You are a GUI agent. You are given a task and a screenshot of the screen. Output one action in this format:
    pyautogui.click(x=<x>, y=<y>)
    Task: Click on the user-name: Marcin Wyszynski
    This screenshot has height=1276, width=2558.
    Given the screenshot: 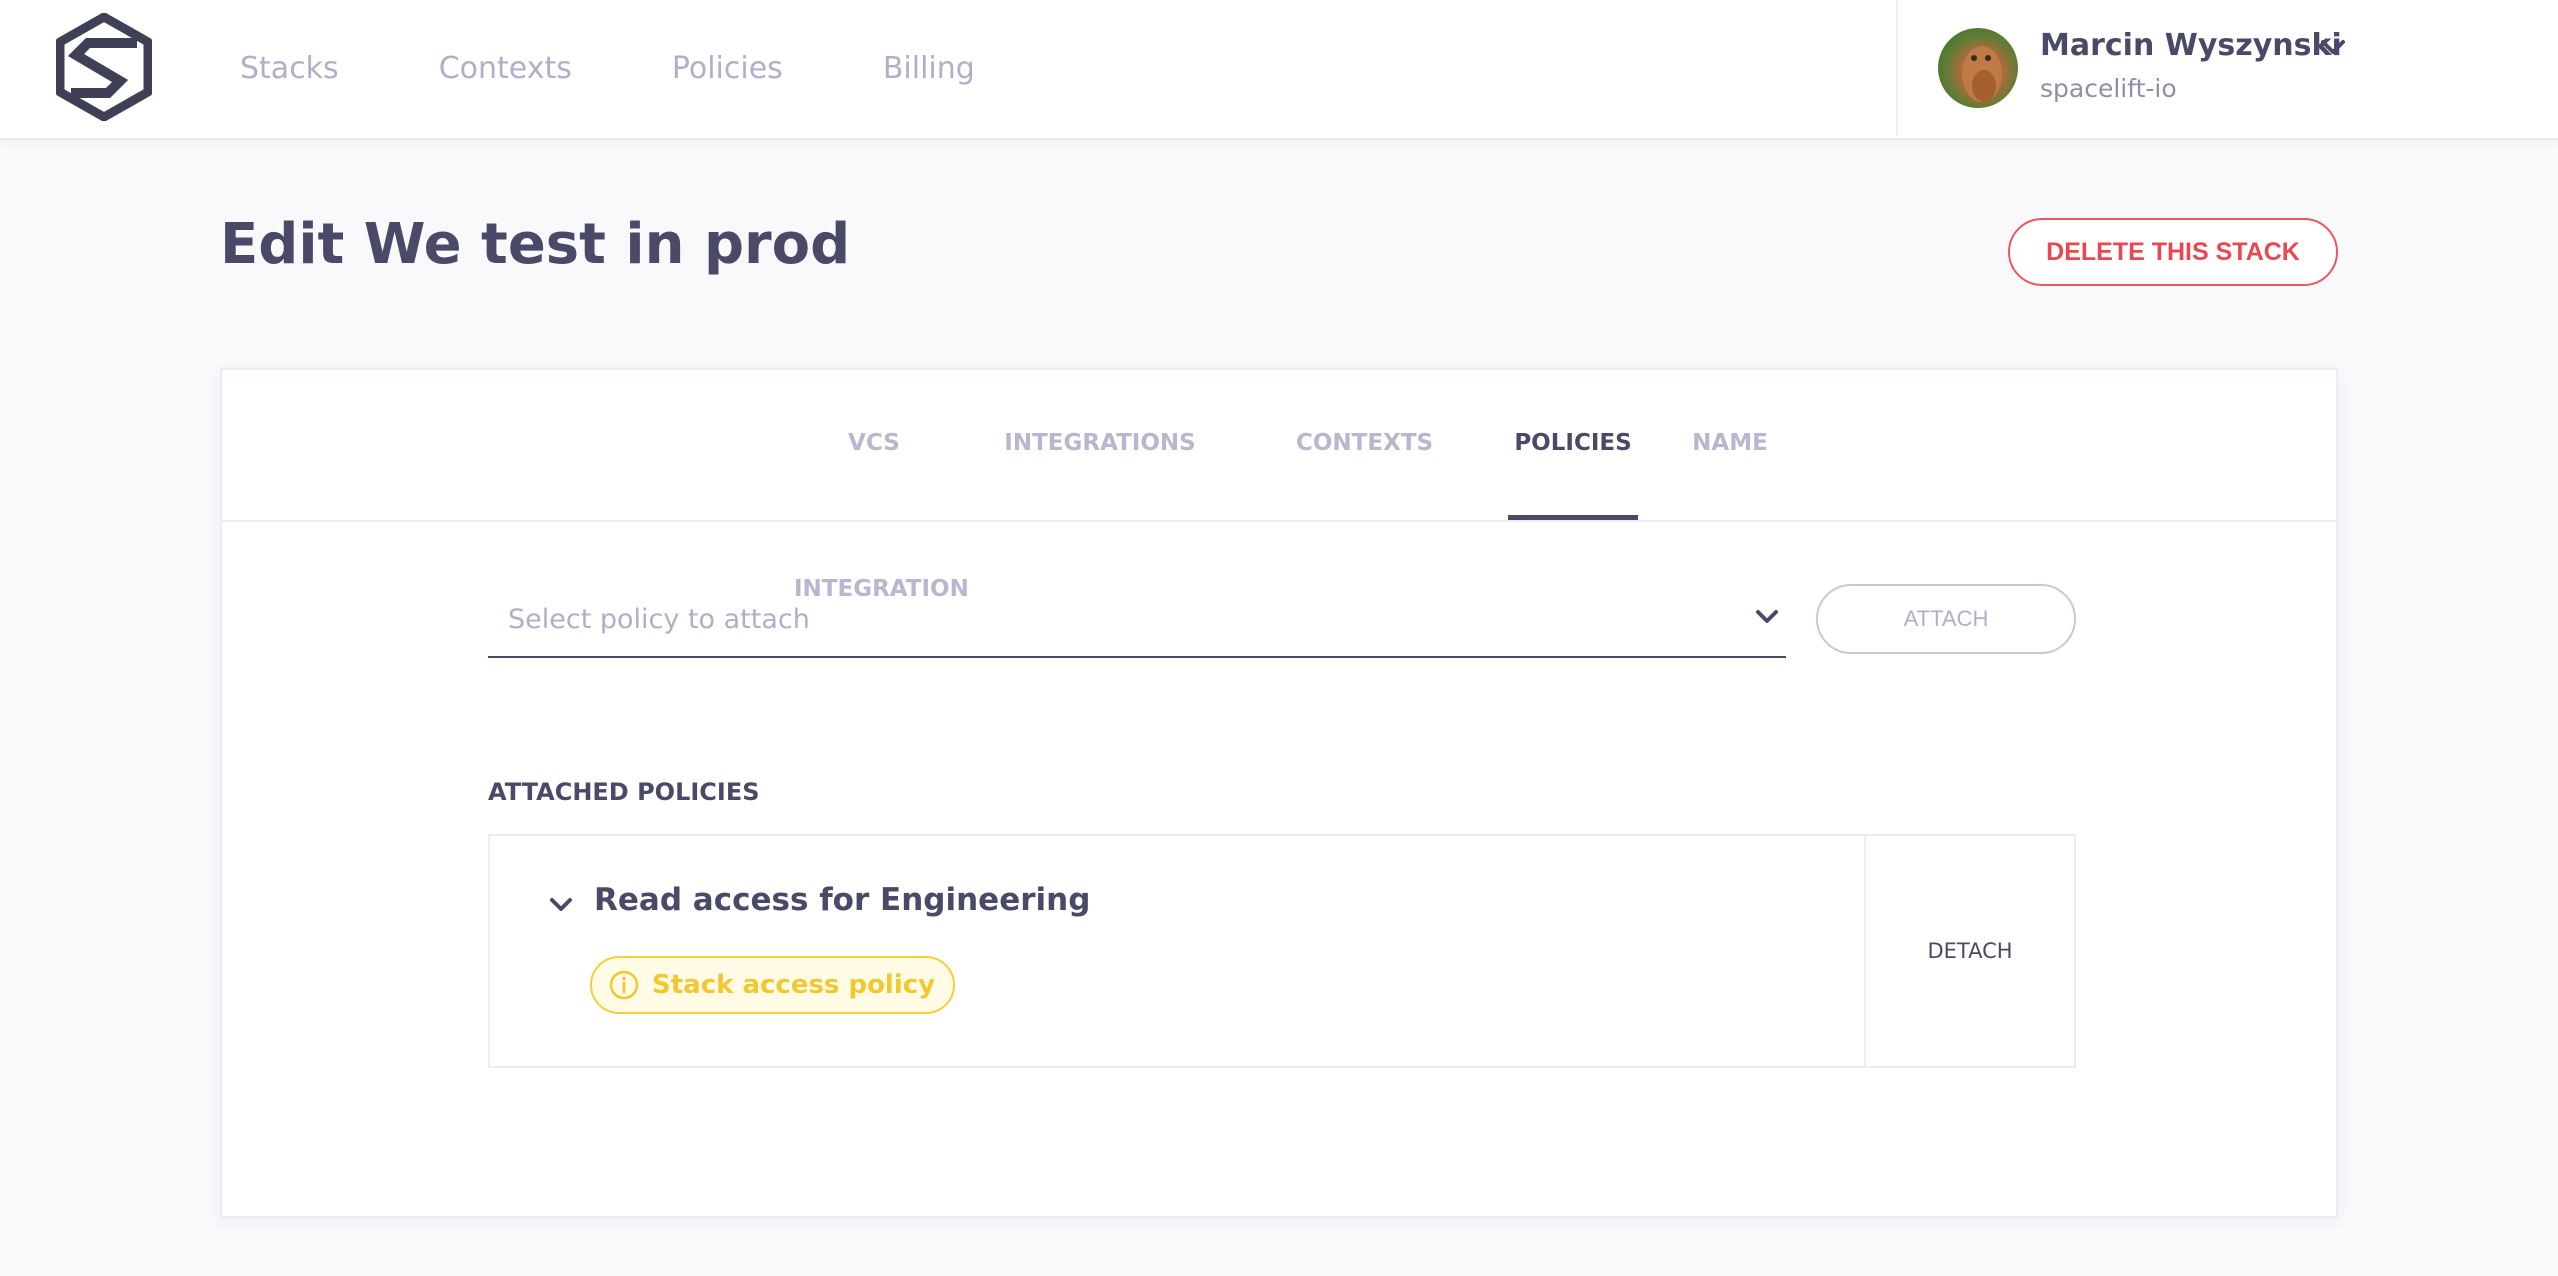 What is the action you would take?
    pyautogui.click(x=2191, y=45)
    